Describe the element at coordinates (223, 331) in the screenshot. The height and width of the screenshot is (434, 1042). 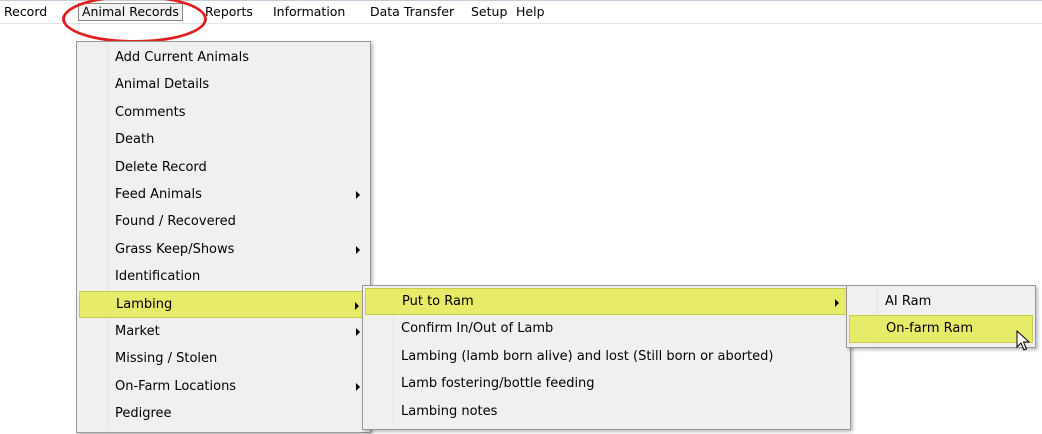
I see `menu-item-market: Market` at that location.